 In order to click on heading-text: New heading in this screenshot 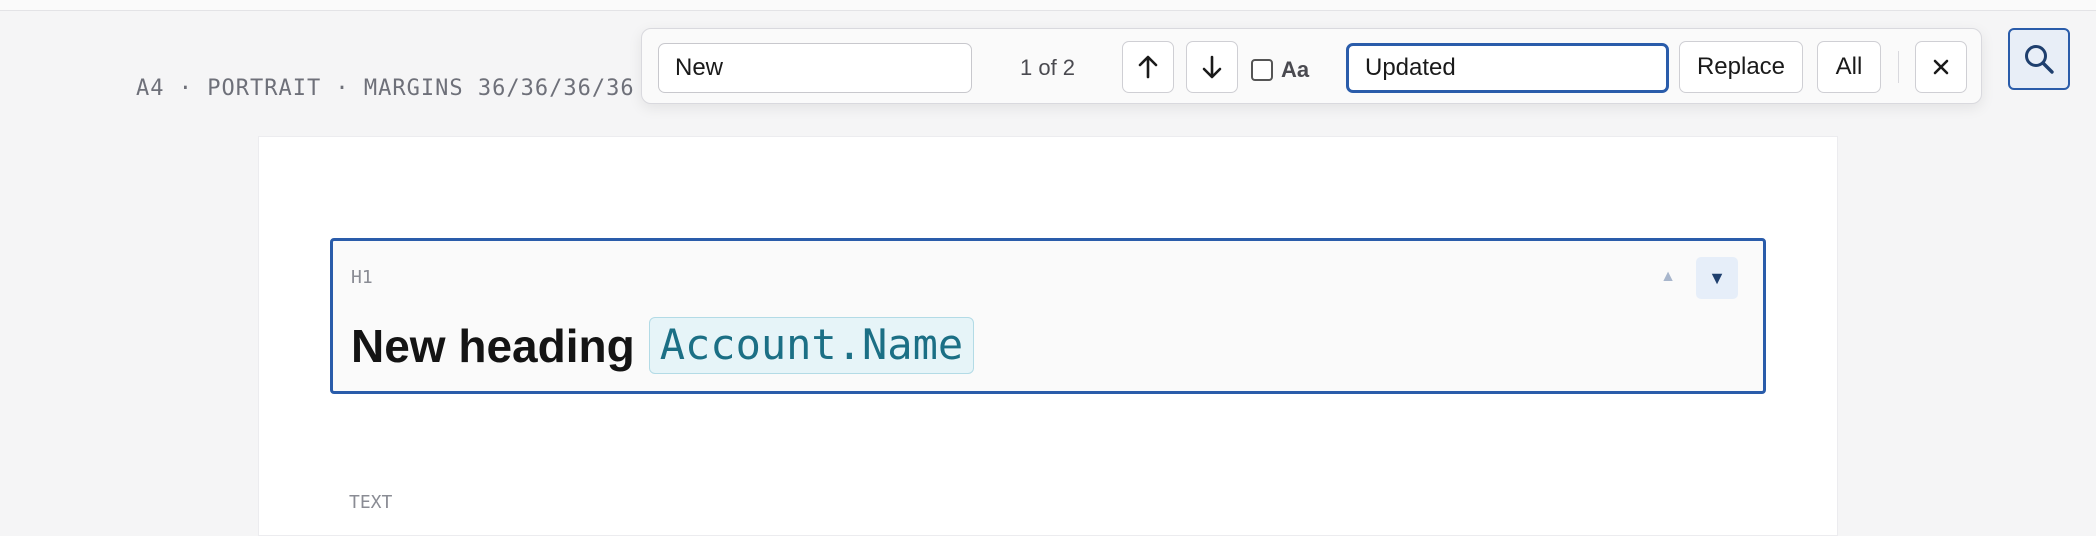, I will do `click(493, 346)`.